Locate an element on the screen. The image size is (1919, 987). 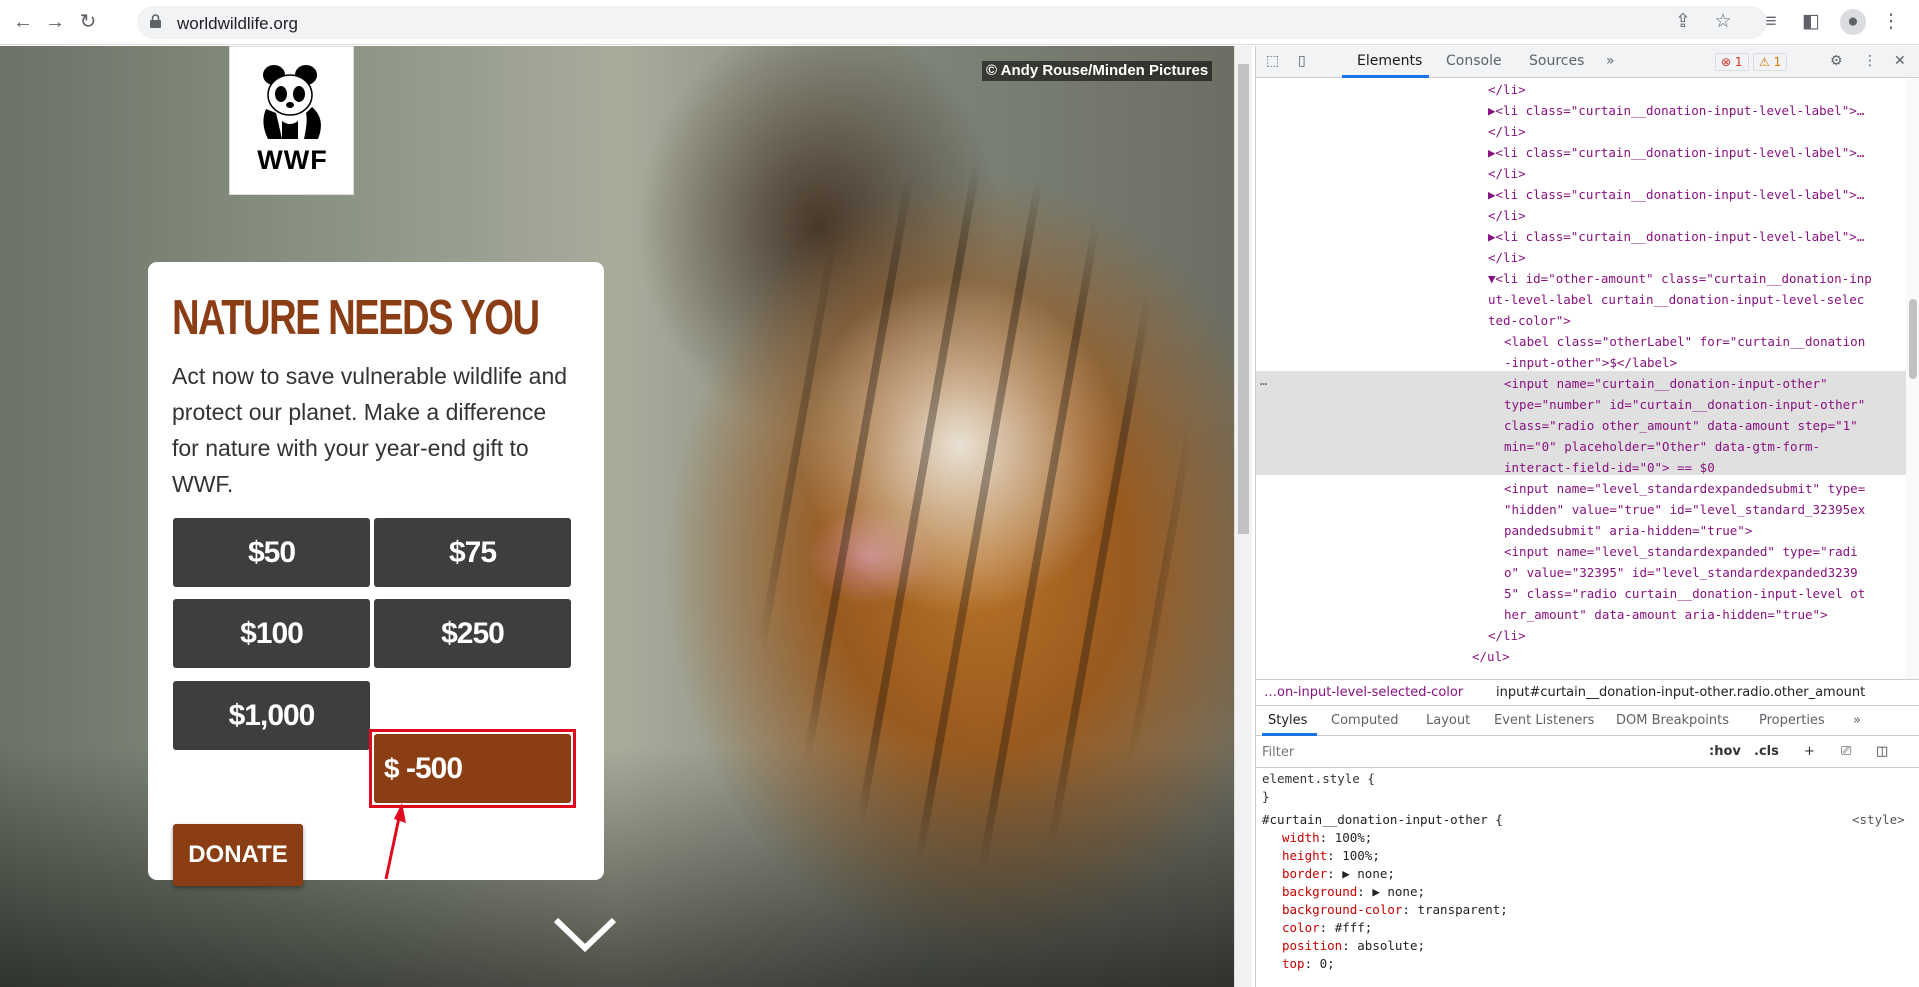
css-property-name: position is located at coordinates (1312, 945).